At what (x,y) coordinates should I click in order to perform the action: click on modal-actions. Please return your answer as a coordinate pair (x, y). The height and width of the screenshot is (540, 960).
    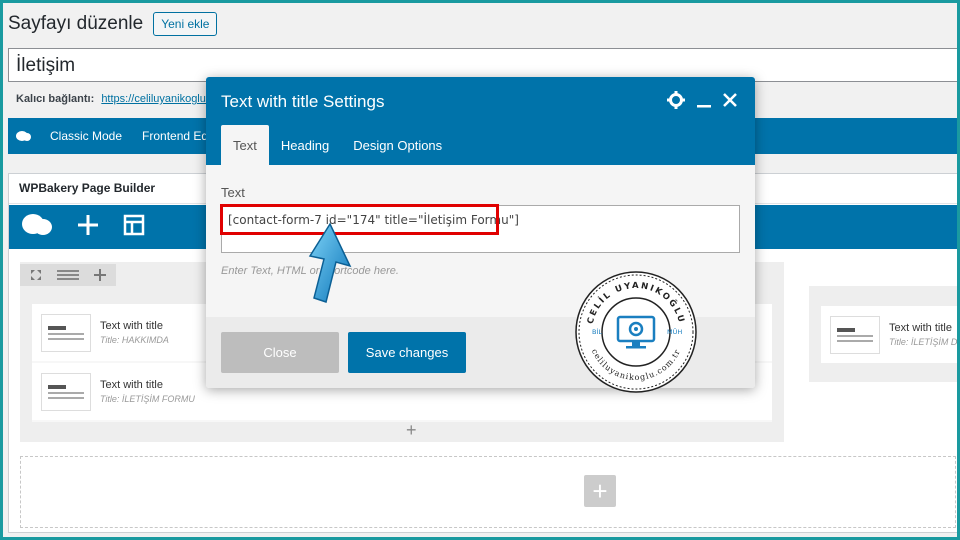
    Looking at the image, I should click on (702, 102).